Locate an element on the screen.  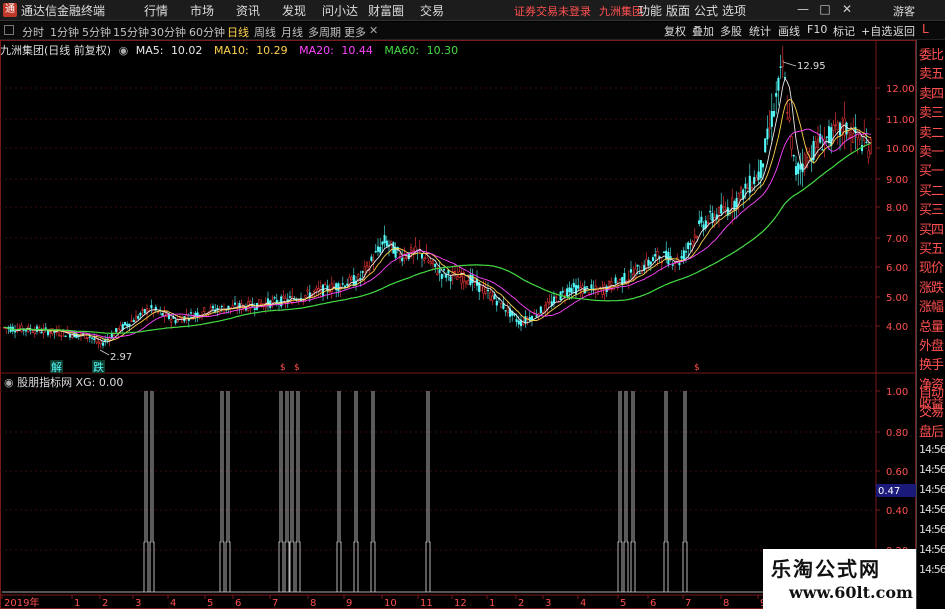
quote-field-label: 总量 is located at coordinates (931, 325).